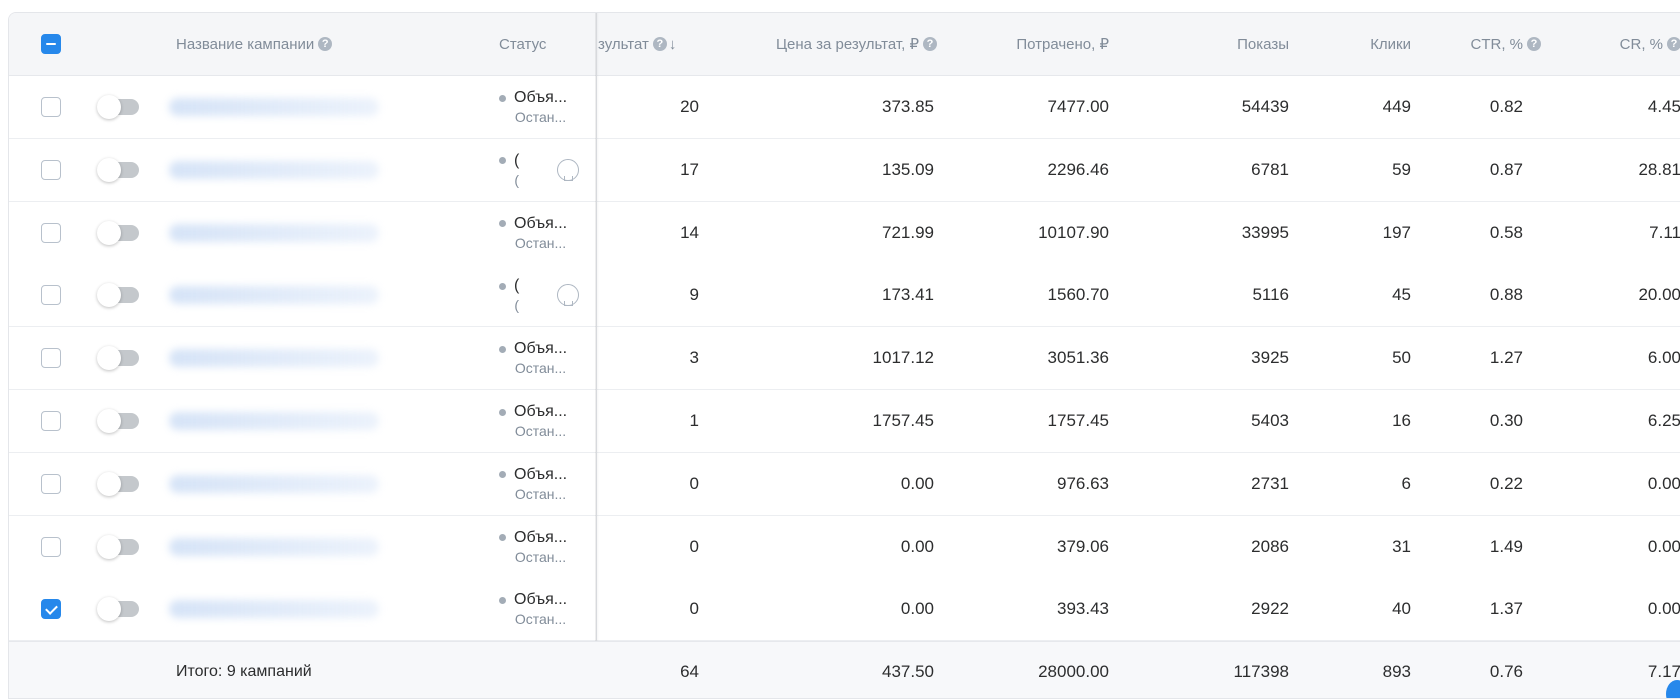  Describe the element at coordinates (1062, 44) in the screenshot. I see `header-spent-label: Потрачено, ₽` at that location.